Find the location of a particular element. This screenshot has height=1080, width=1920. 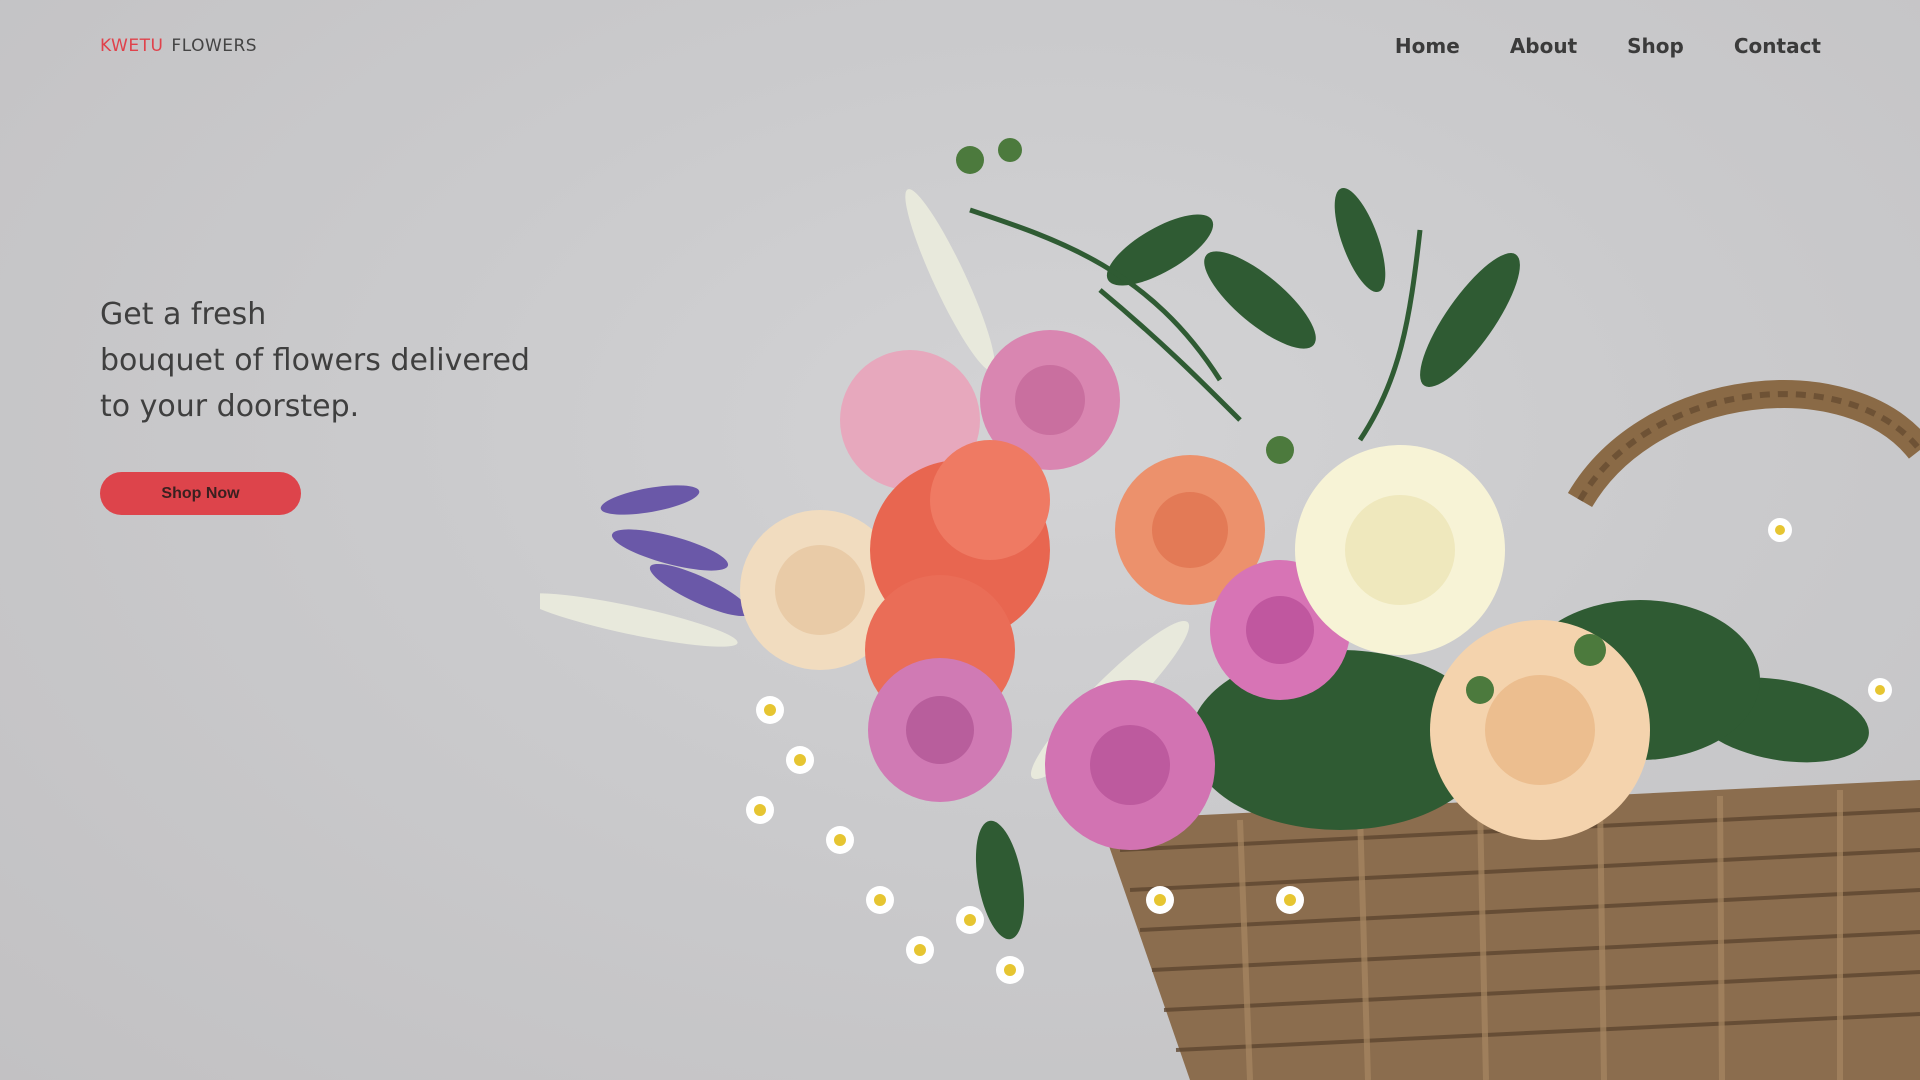

main-nav: Home About Shop Contact is located at coordinates (1608, 46).